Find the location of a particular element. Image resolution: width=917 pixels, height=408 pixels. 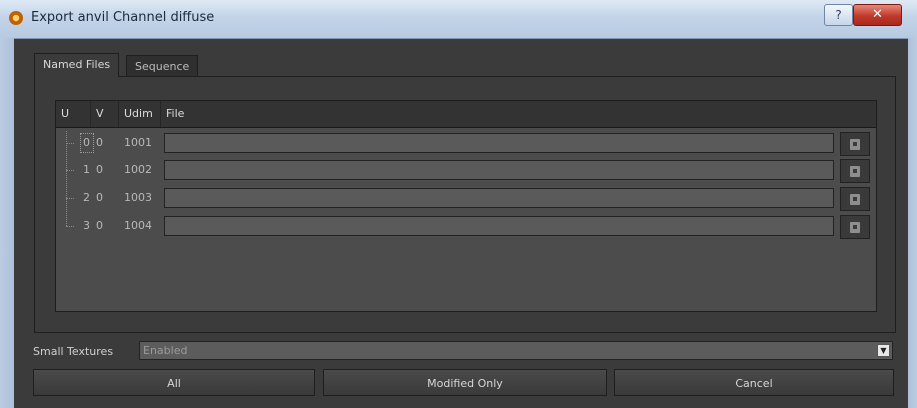

cell-udim: 1003 is located at coordinates (138, 197).